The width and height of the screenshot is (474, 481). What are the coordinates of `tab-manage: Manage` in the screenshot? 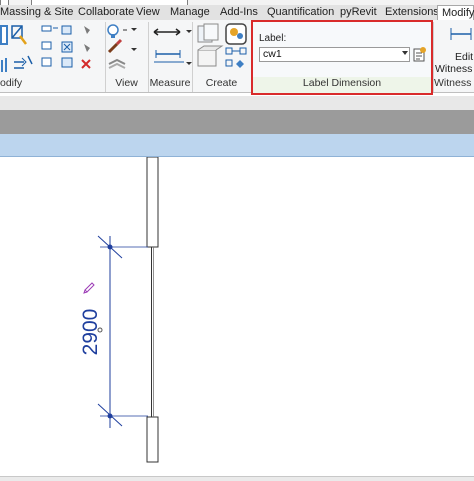 It's located at (190, 12).